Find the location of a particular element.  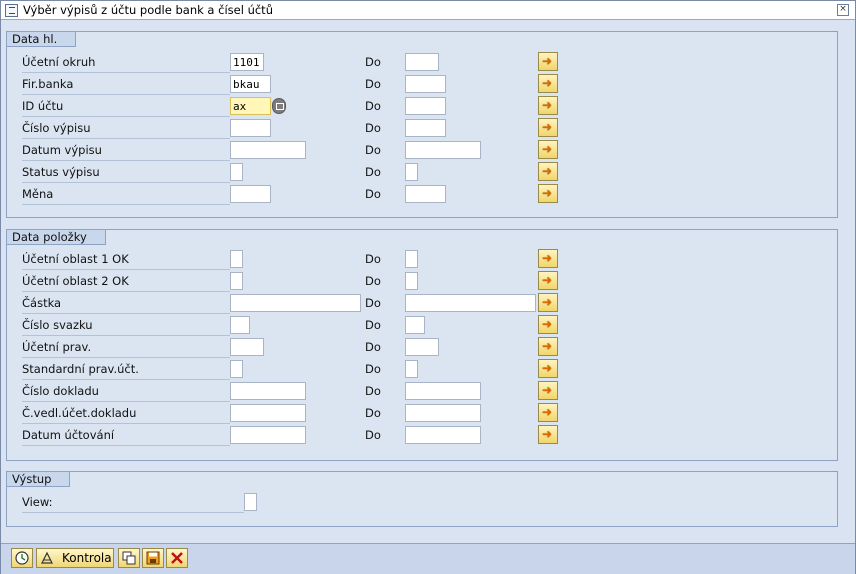

cislo-vypisu-to-input is located at coordinates (425, 128).